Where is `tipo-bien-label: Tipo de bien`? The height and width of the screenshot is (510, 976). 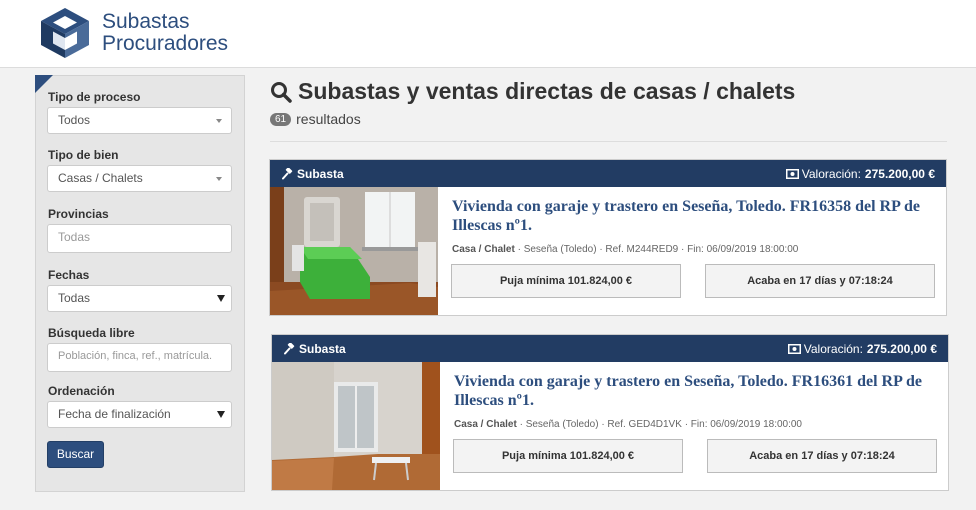
tipo-bien-label: Tipo de bien is located at coordinates (83, 155).